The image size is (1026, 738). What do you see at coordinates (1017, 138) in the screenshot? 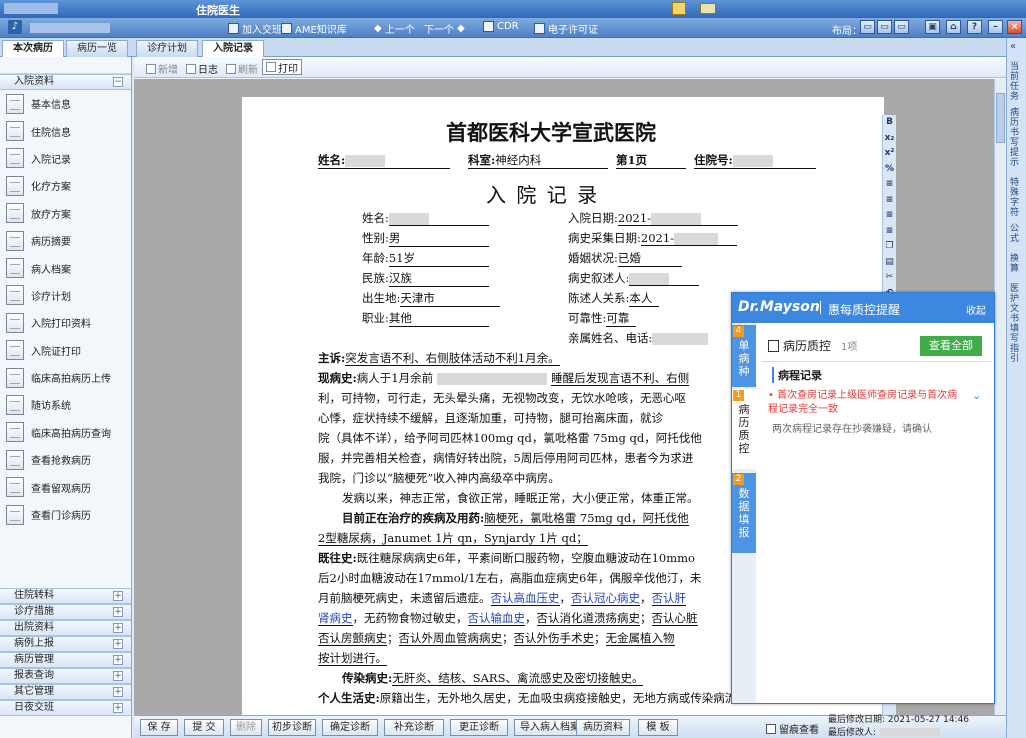
I see `rail-writing-hints: 病历书写提示` at bounding box center [1017, 138].